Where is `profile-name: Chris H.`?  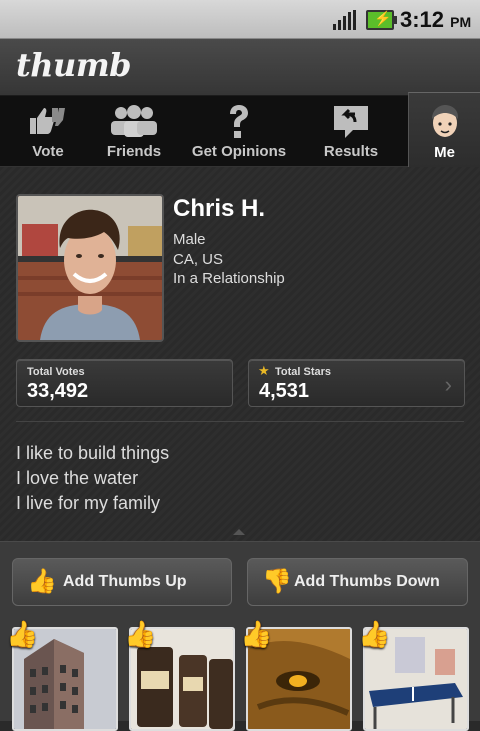 profile-name: Chris H. is located at coordinates (219, 208).